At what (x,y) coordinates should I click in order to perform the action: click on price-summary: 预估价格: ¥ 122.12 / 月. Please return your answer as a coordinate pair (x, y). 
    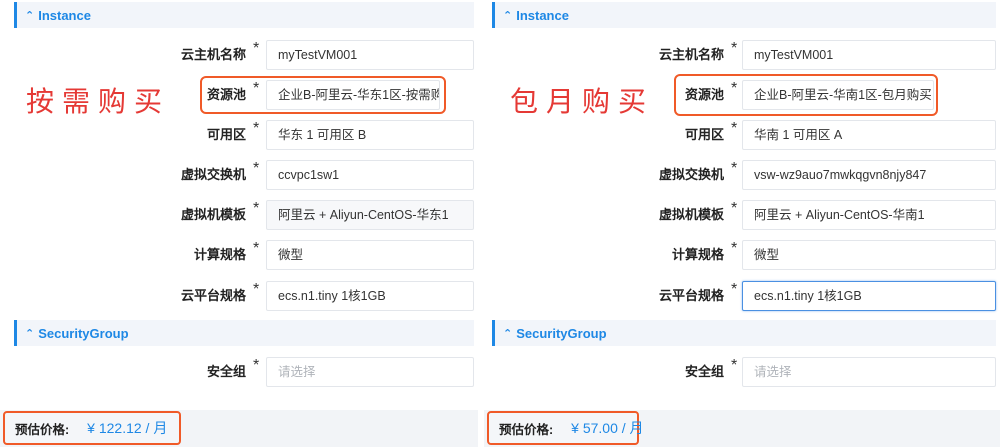
    Looking at the image, I should click on (92, 428).